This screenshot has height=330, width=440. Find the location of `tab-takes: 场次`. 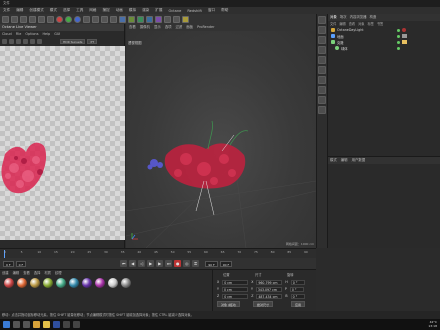

tab-takes: 场次 is located at coordinates (343, 17).